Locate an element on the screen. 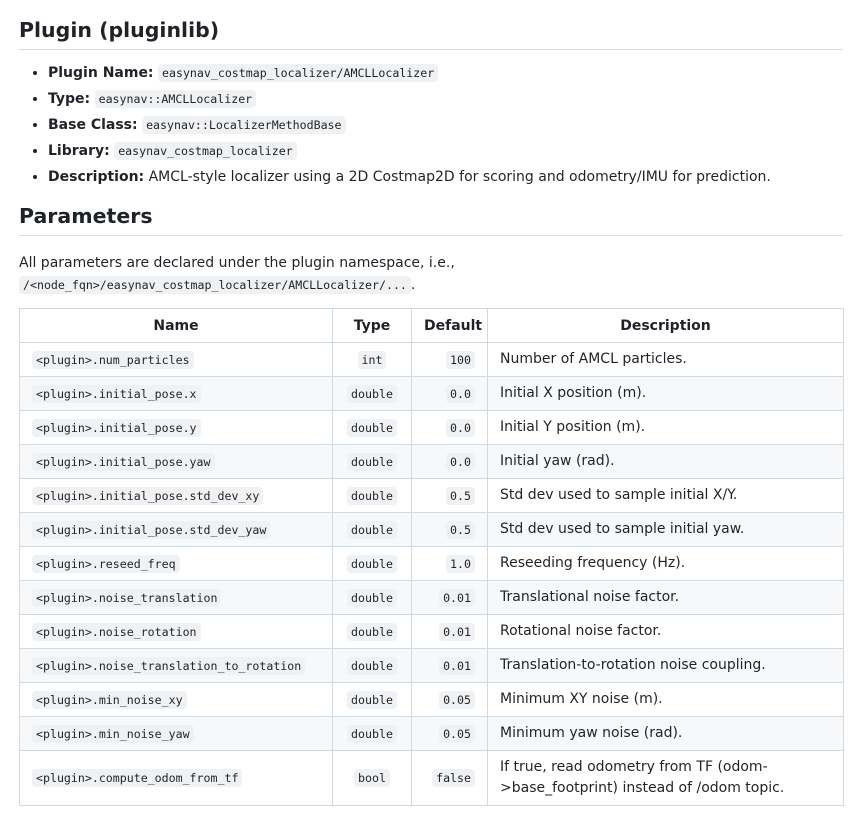 This screenshot has height=837, width=860. param-description: Minimum XY noise (m). is located at coordinates (665, 699).